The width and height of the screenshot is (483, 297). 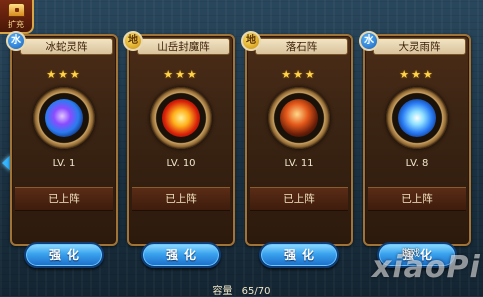 I want to click on enhance-button-3: 强化, so click(x=299, y=255).